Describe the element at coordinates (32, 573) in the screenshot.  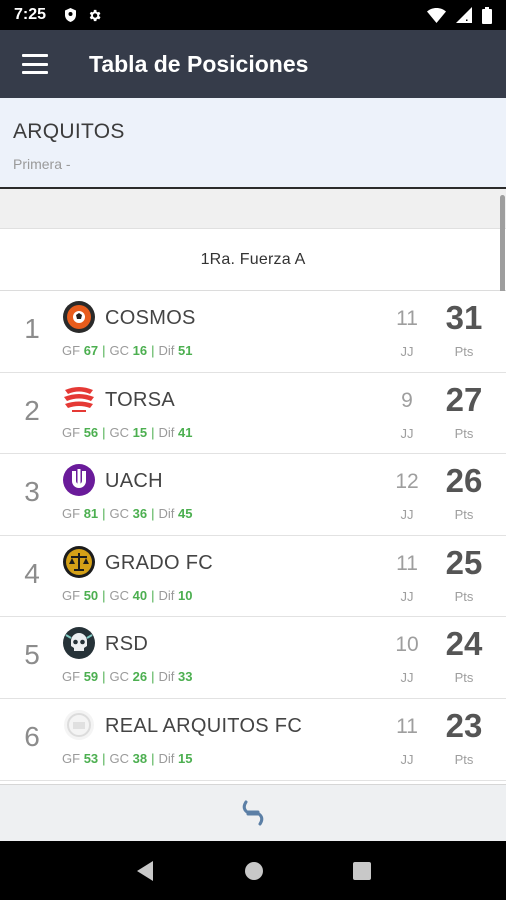
I see `position-number: 4` at that location.